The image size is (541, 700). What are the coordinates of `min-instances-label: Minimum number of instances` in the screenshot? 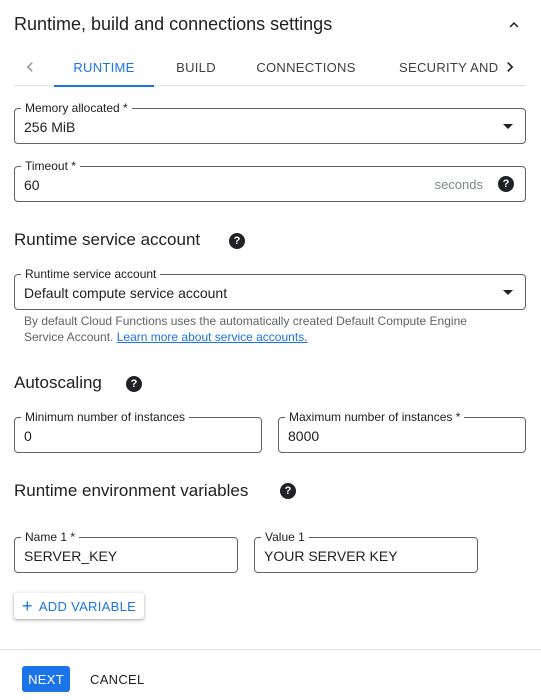 It's located at (105, 417).